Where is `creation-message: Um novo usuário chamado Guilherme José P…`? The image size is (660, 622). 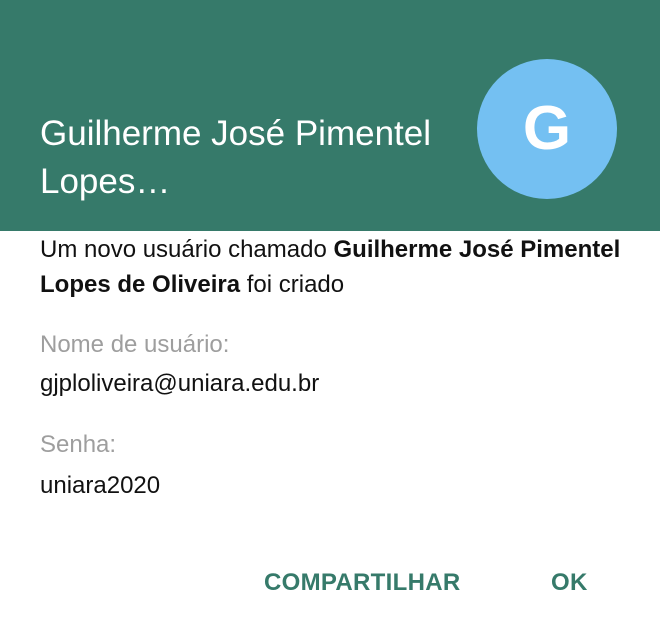 creation-message: Um novo usuário chamado Guilherme José P… is located at coordinates (335, 266).